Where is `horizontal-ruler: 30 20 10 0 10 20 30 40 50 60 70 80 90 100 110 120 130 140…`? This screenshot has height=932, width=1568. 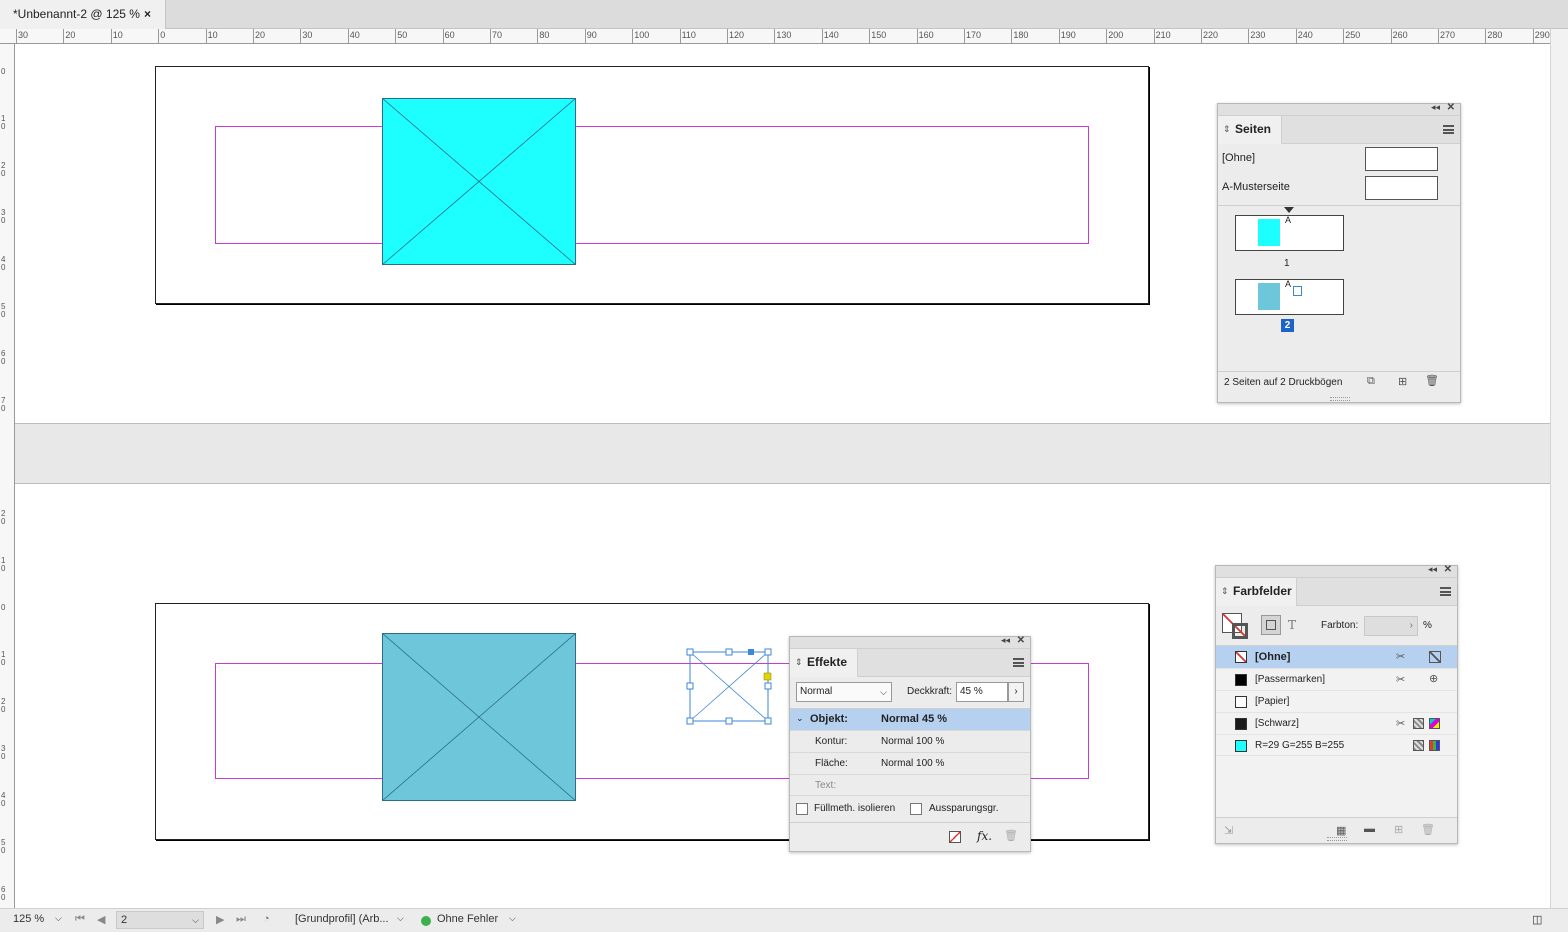 horizontal-ruler: 30 20 10 0 10 20 30 40 50 60 70 80 90 100 110 120 130 140… is located at coordinates (775, 36).